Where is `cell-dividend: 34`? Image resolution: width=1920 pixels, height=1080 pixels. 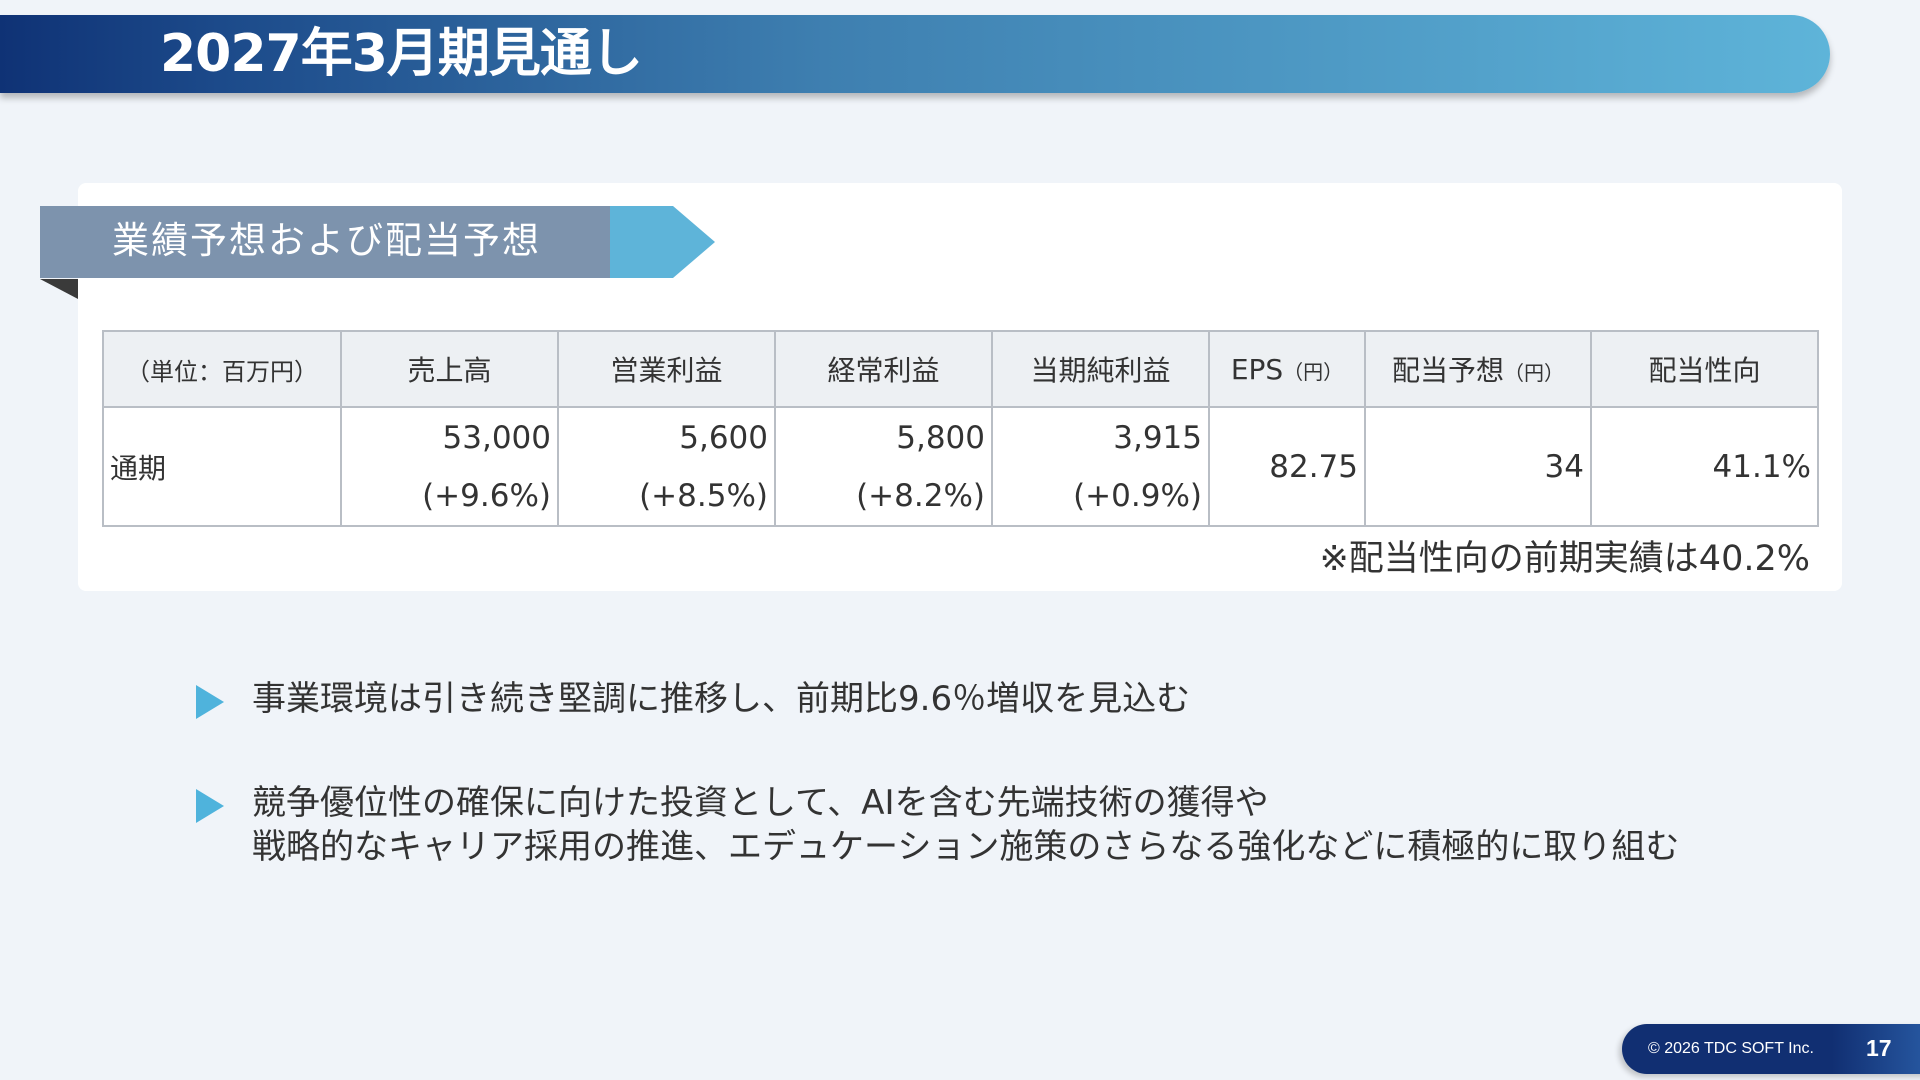
cell-dividend: 34 is located at coordinates (1478, 466).